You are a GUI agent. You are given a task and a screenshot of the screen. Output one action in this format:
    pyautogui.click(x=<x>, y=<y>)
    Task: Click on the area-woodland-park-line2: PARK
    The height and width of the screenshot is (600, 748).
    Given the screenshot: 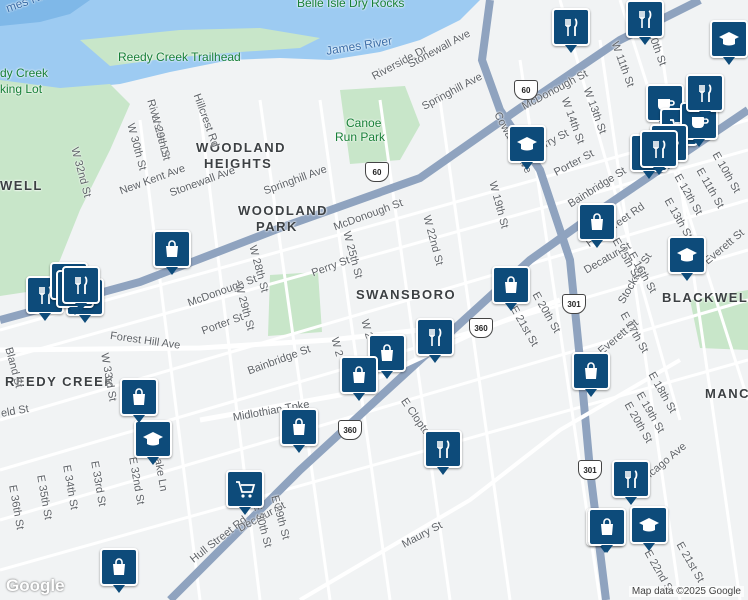 What is the action you would take?
    pyautogui.click(x=277, y=226)
    